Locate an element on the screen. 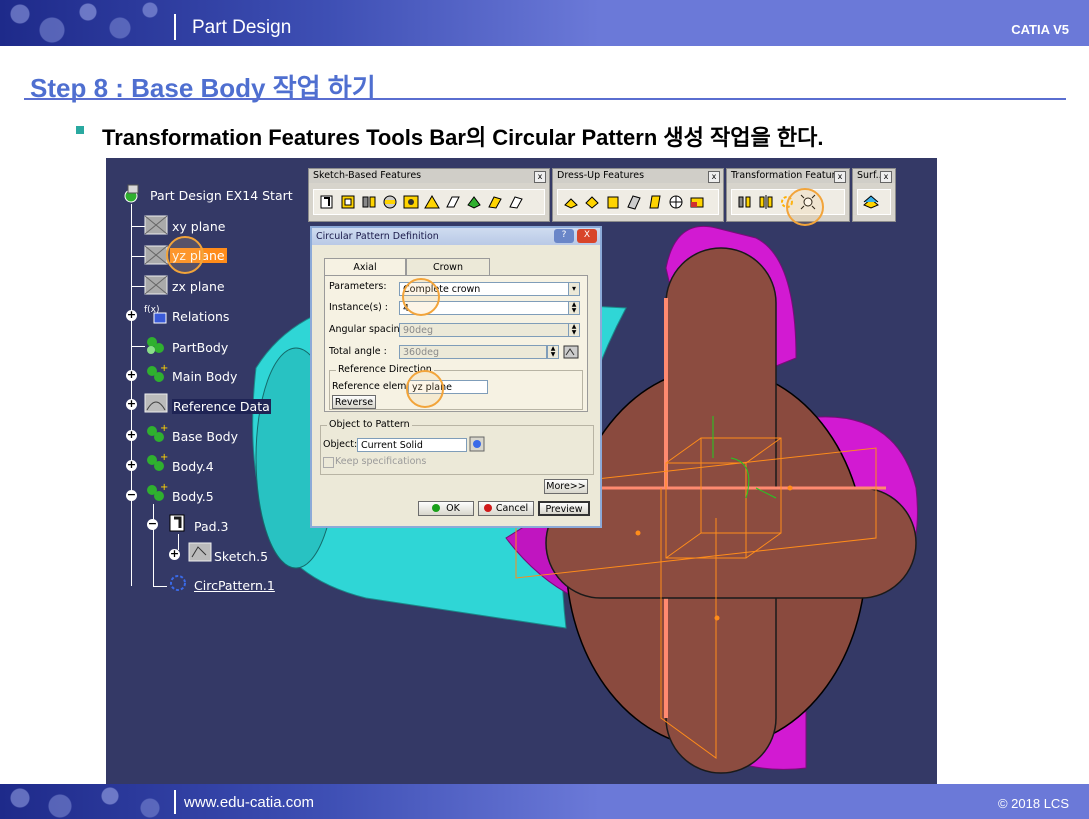  chamfer-icon is located at coordinates (592, 202).